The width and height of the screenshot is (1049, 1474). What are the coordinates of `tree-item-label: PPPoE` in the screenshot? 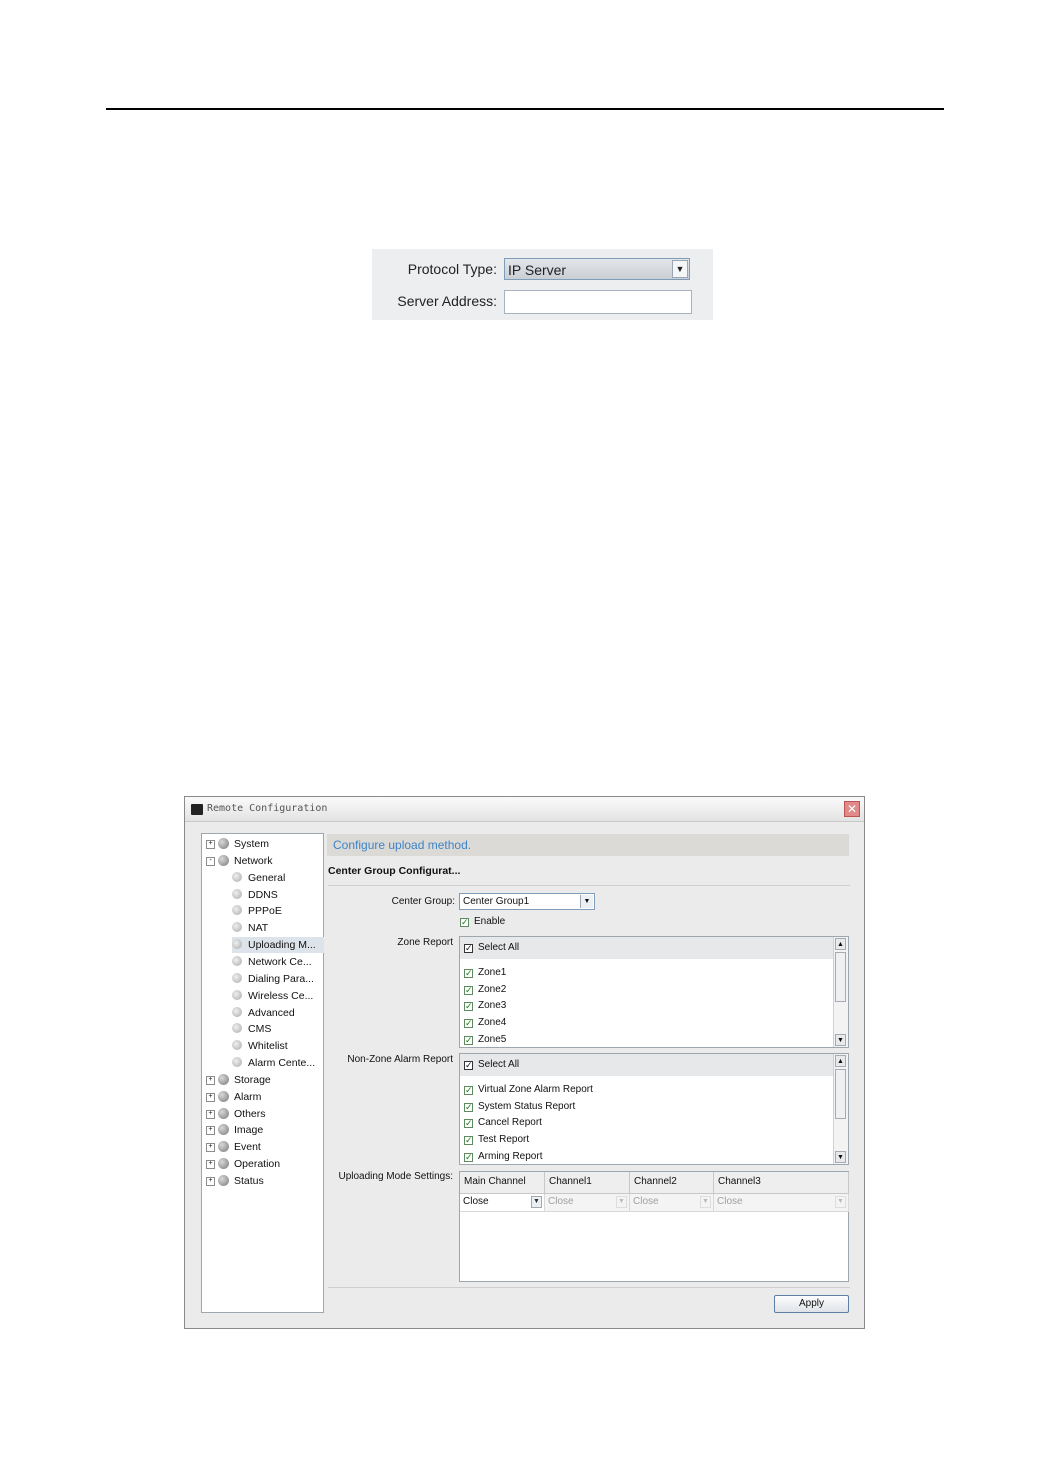 It's located at (265, 911).